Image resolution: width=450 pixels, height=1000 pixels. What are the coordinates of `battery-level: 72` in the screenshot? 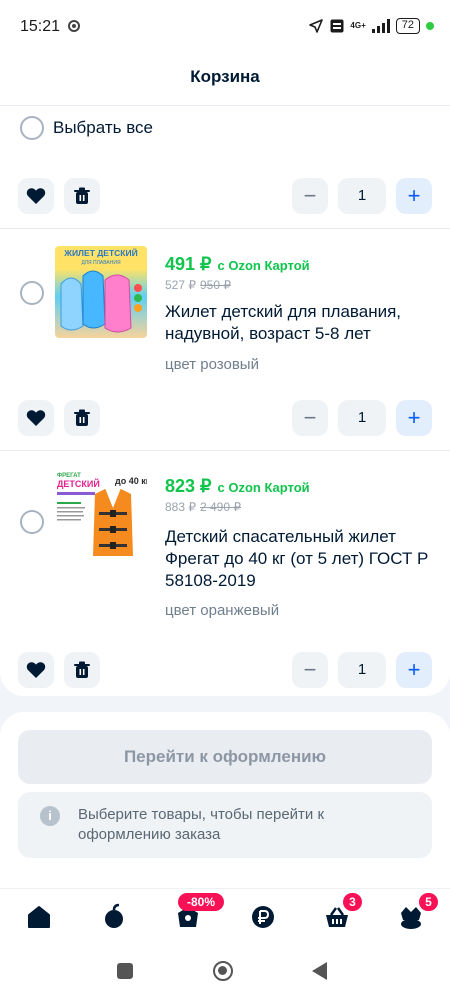 It's located at (407, 26).